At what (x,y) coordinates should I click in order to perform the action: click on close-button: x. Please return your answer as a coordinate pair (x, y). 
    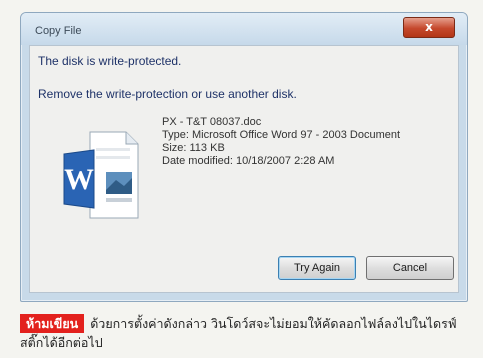
    Looking at the image, I should click on (429, 27).